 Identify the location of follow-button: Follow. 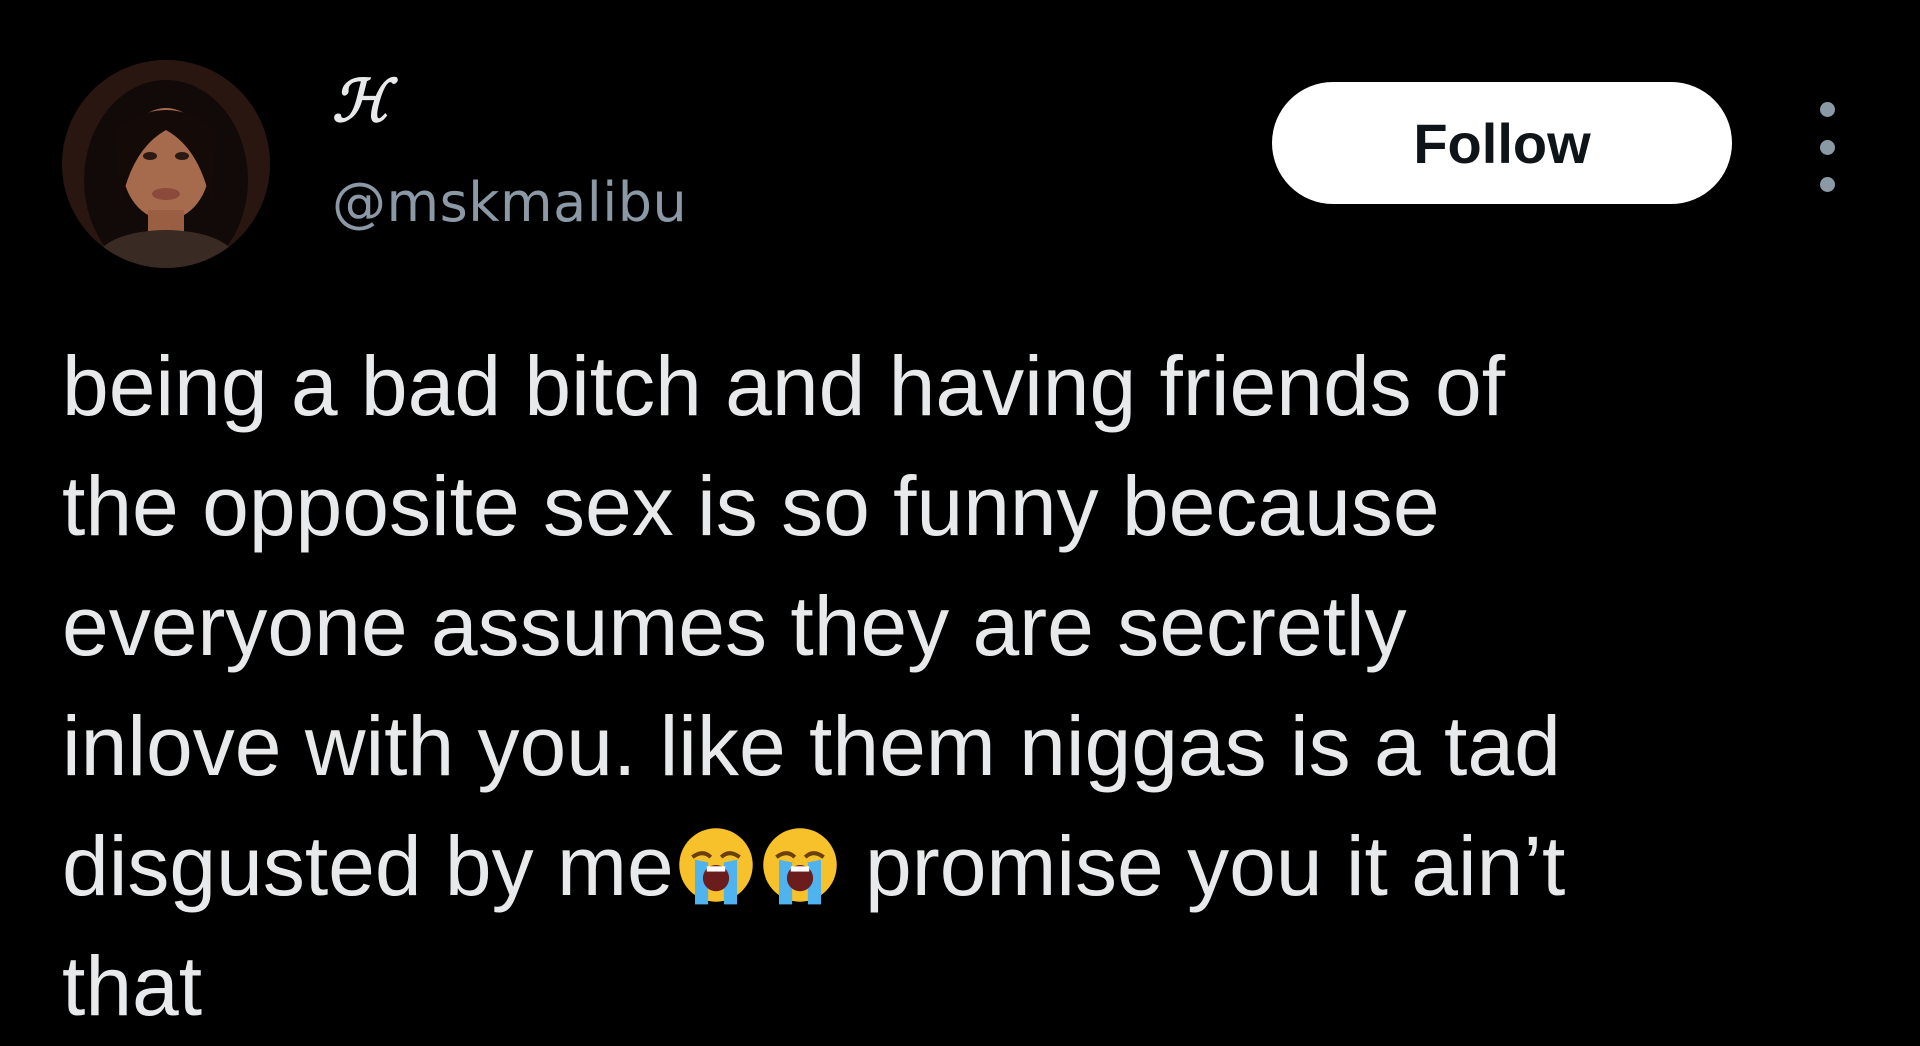
(1502, 143).